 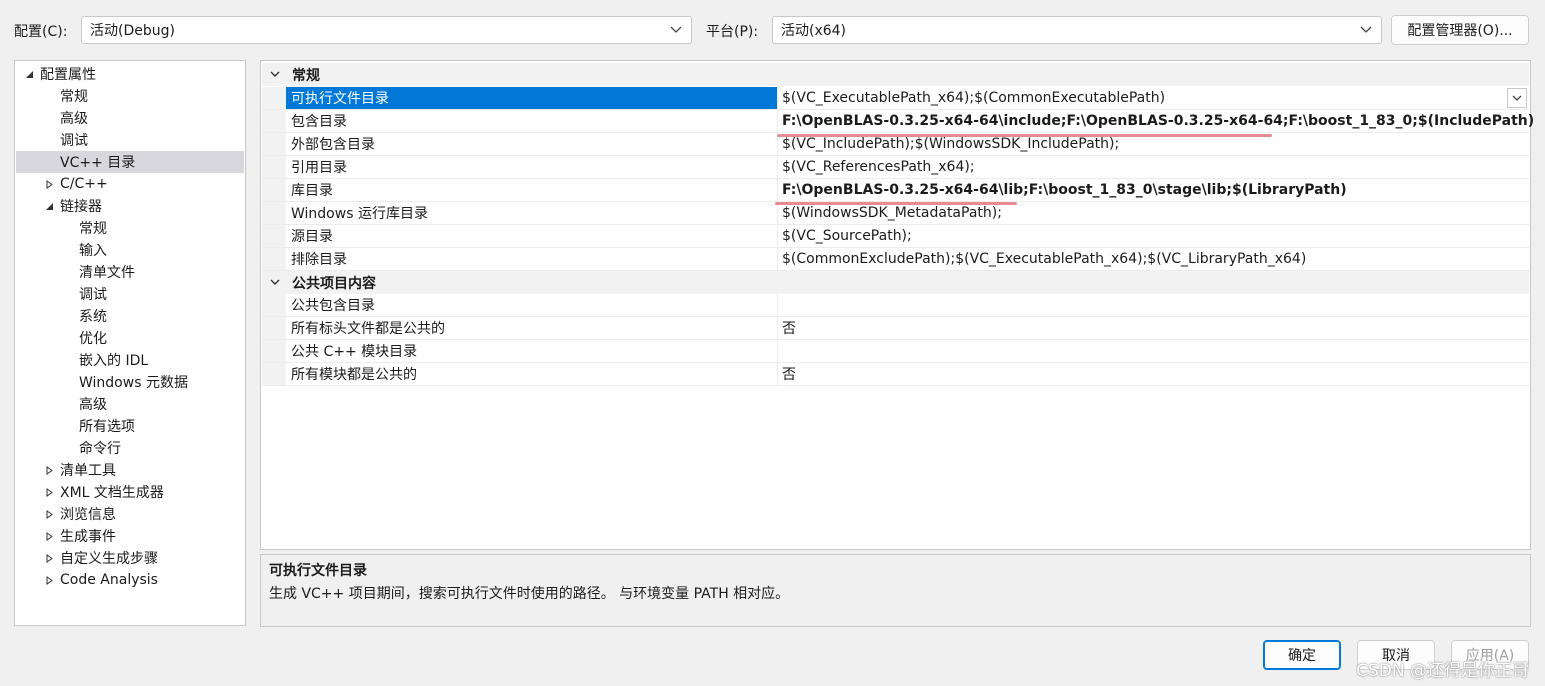 What do you see at coordinates (130, 580) in the screenshot?
I see `tree-item-code-analysis: Code Analysis` at bounding box center [130, 580].